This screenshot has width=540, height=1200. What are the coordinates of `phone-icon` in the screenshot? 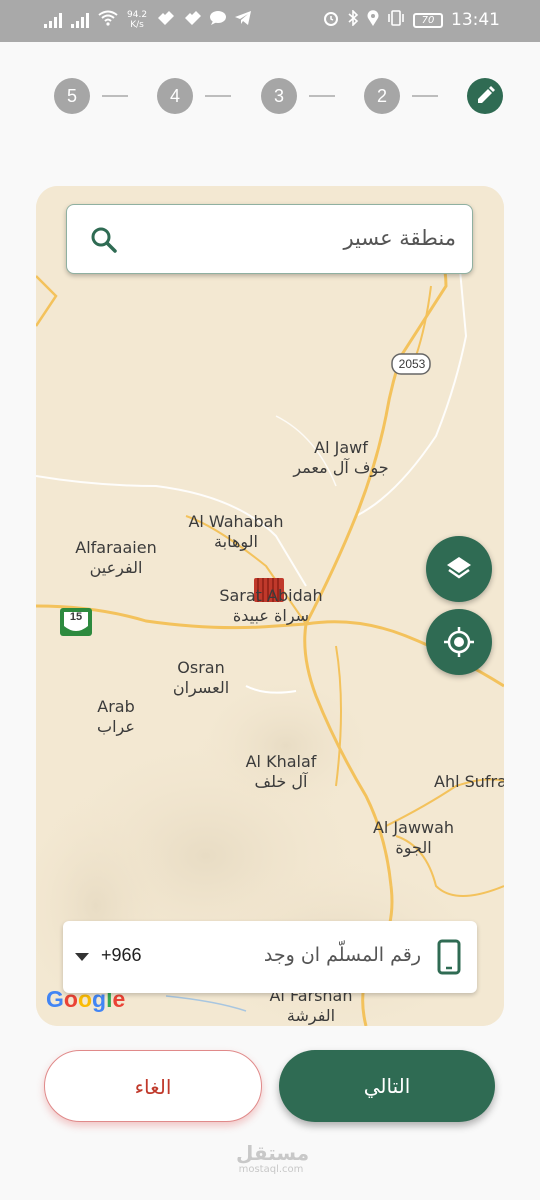 It's located at (449, 959).